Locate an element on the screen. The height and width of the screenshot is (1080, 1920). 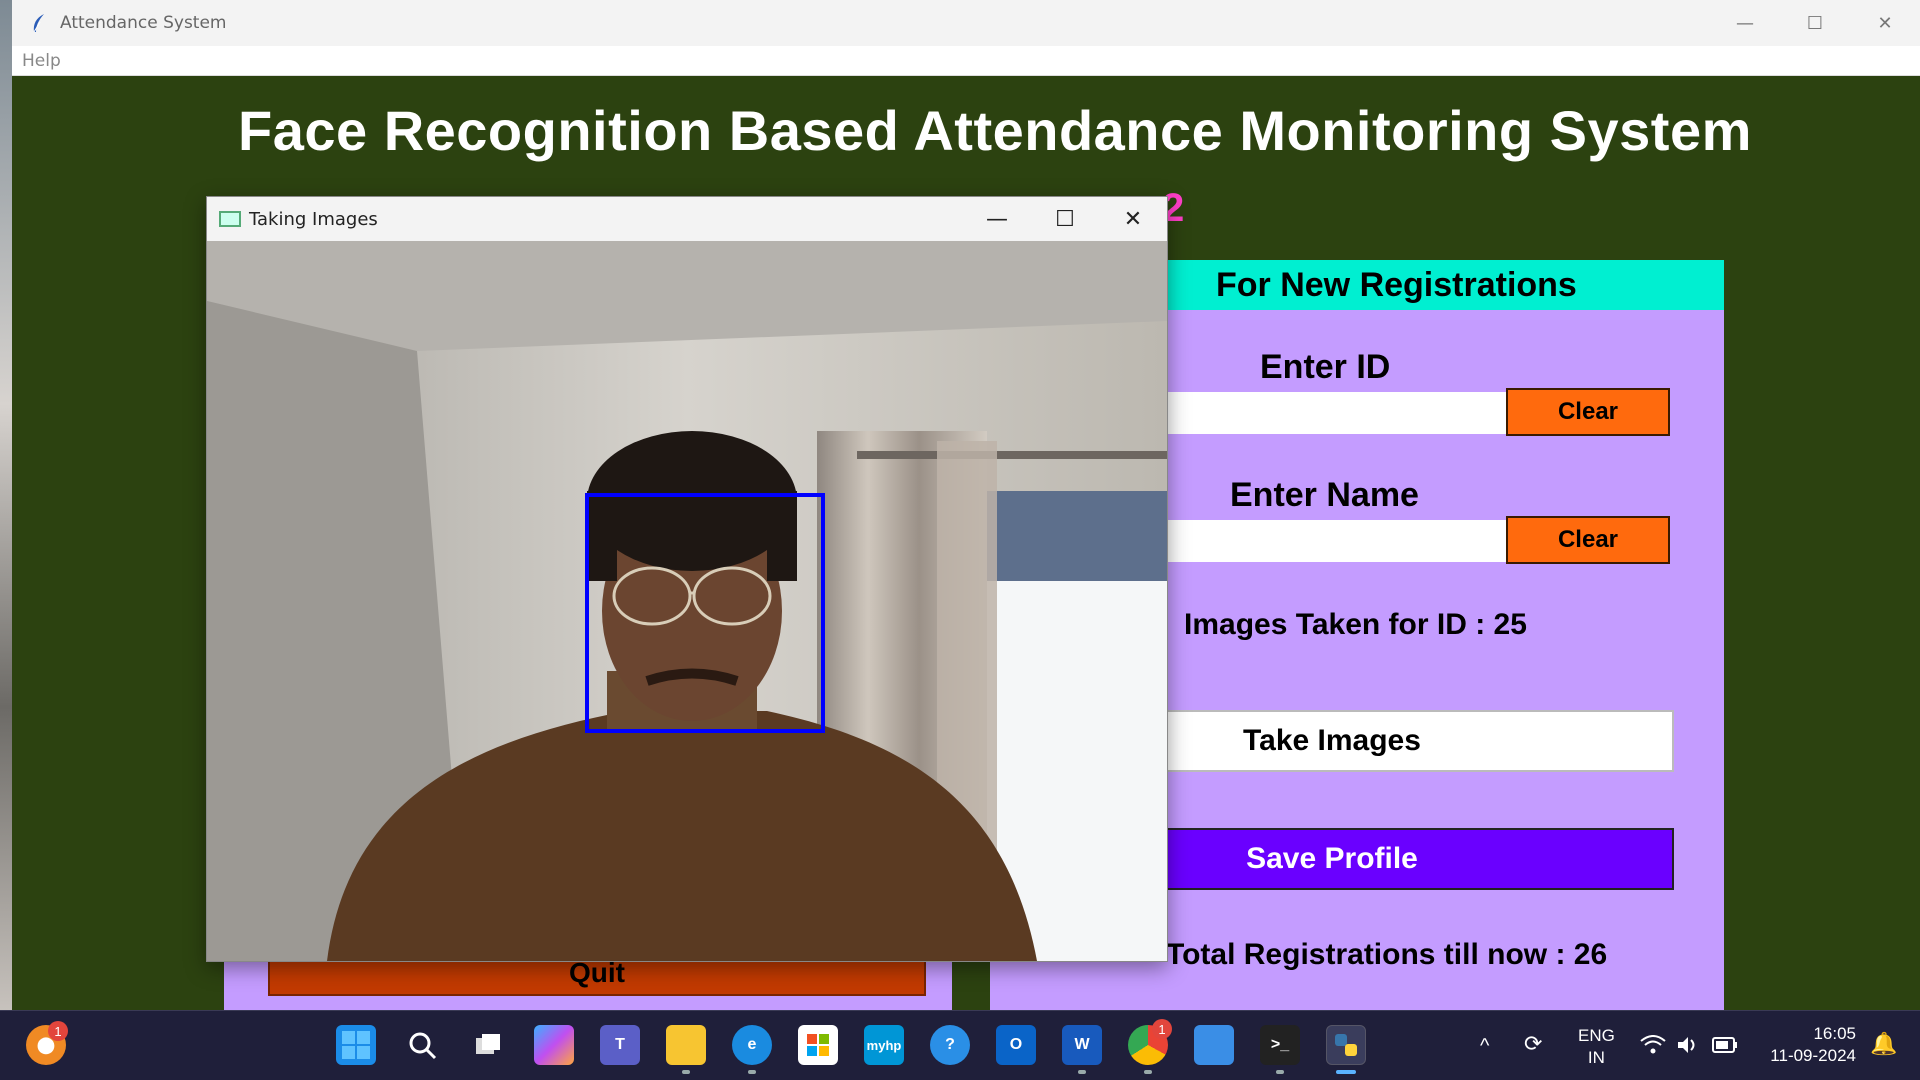
clear-id-button: Clear is located at coordinates (1588, 412).